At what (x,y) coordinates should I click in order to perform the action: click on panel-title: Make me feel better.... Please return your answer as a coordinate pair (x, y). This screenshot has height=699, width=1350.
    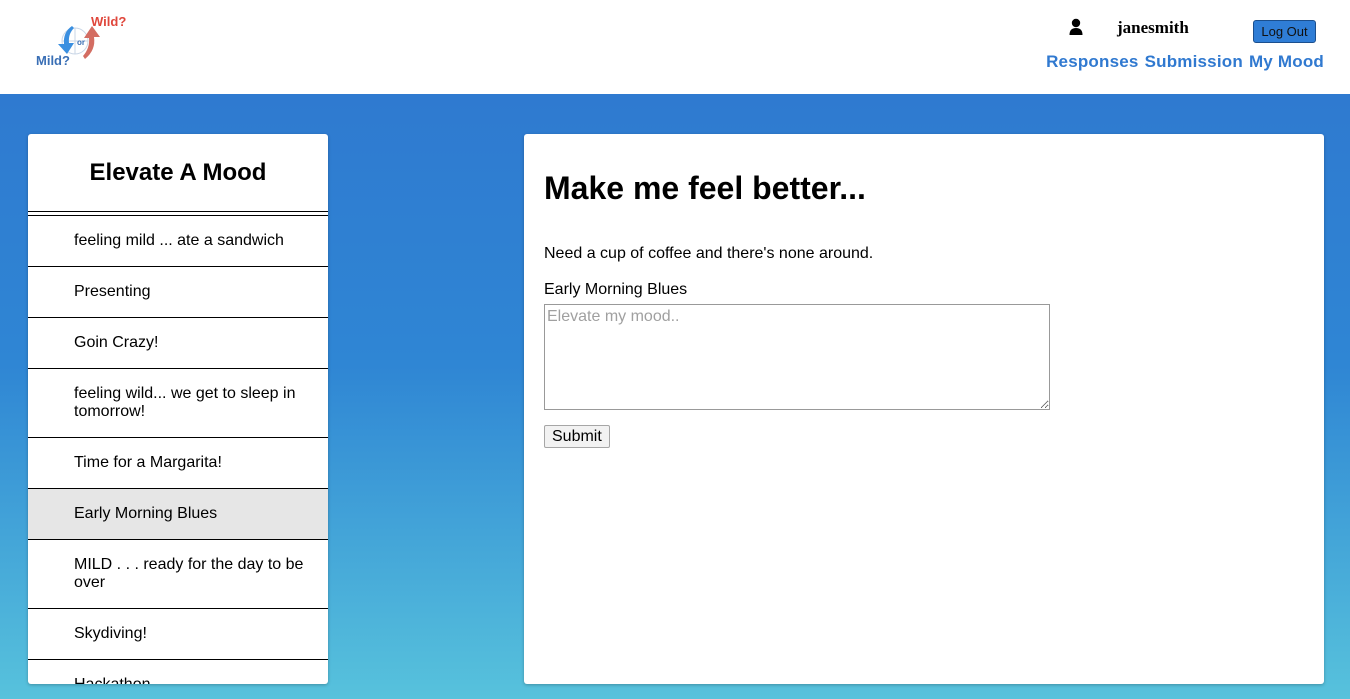
    Looking at the image, I should click on (705, 188).